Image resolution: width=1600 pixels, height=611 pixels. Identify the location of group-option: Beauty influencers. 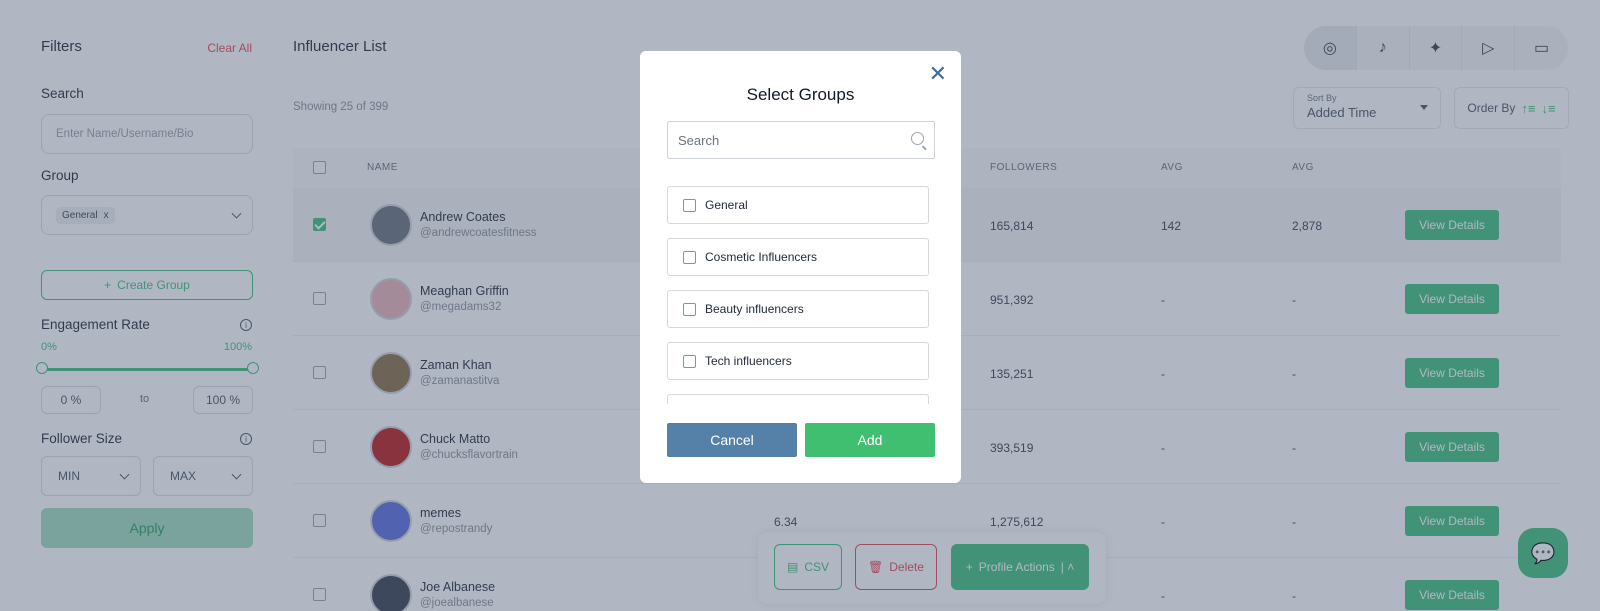
(798, 309).